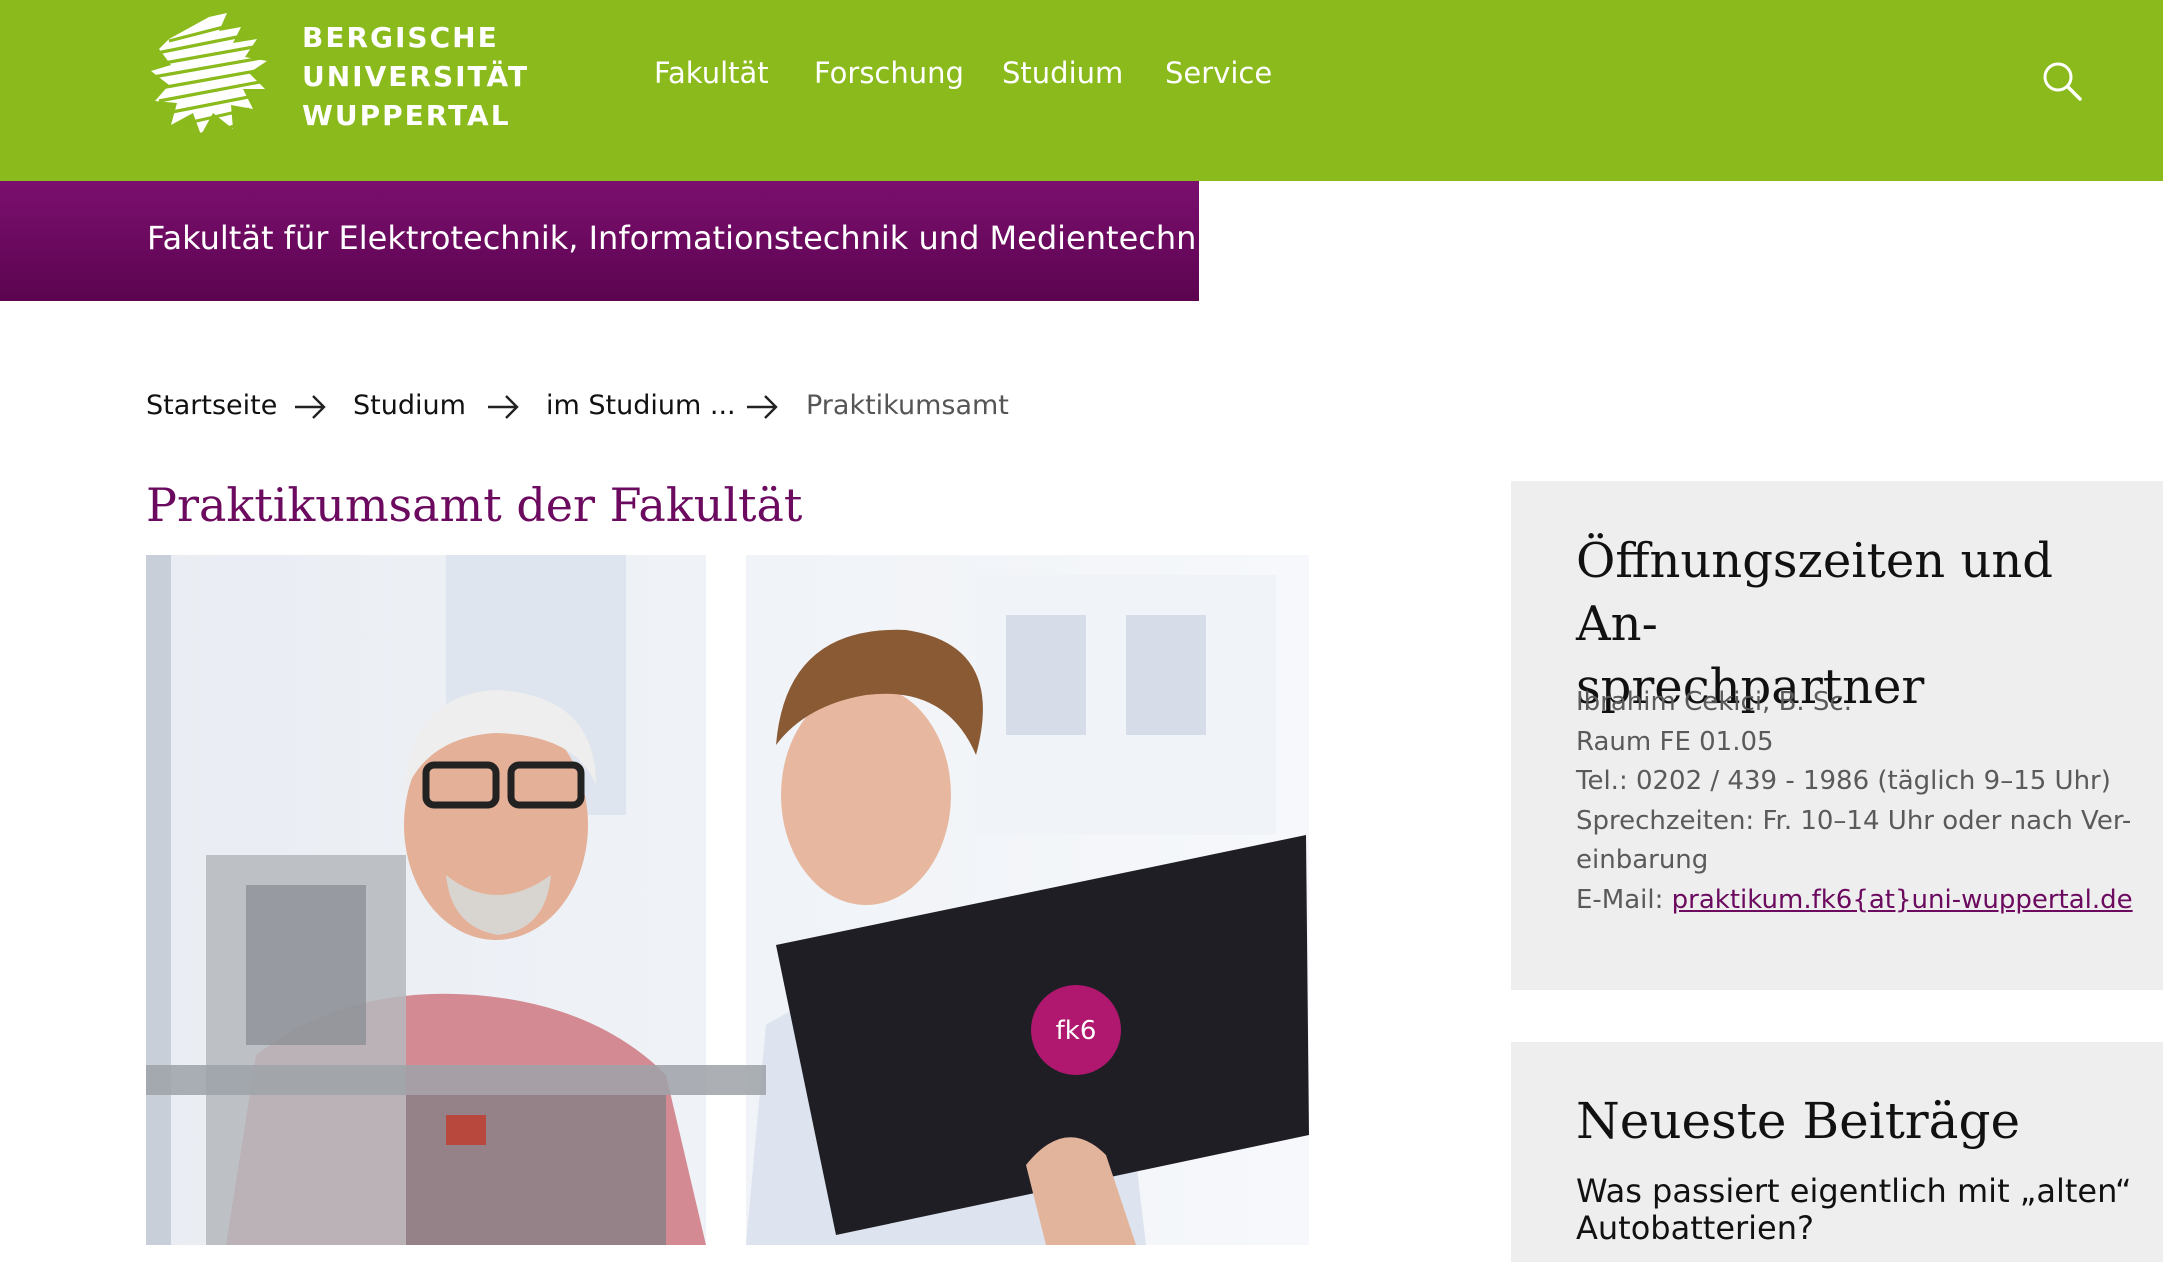  What do you see at coordinates (1815, 592) in the screenshot?
I see `contact-heading-line-1: Öffnungszeiten und An-` at bounding box center [1815, 592].